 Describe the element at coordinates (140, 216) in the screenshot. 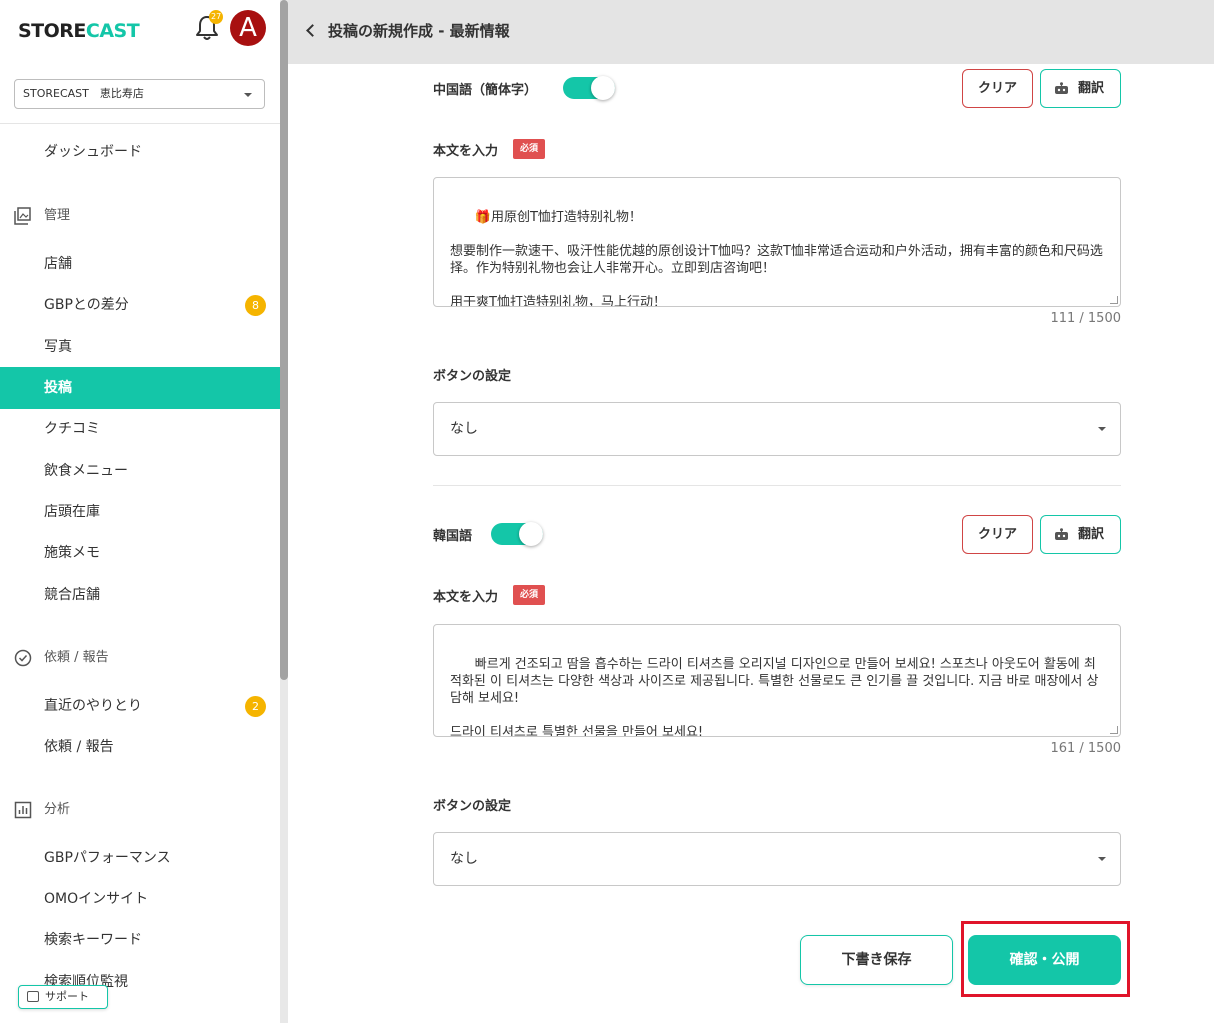

I see `sidebar-section-manage: 管理` at that location.